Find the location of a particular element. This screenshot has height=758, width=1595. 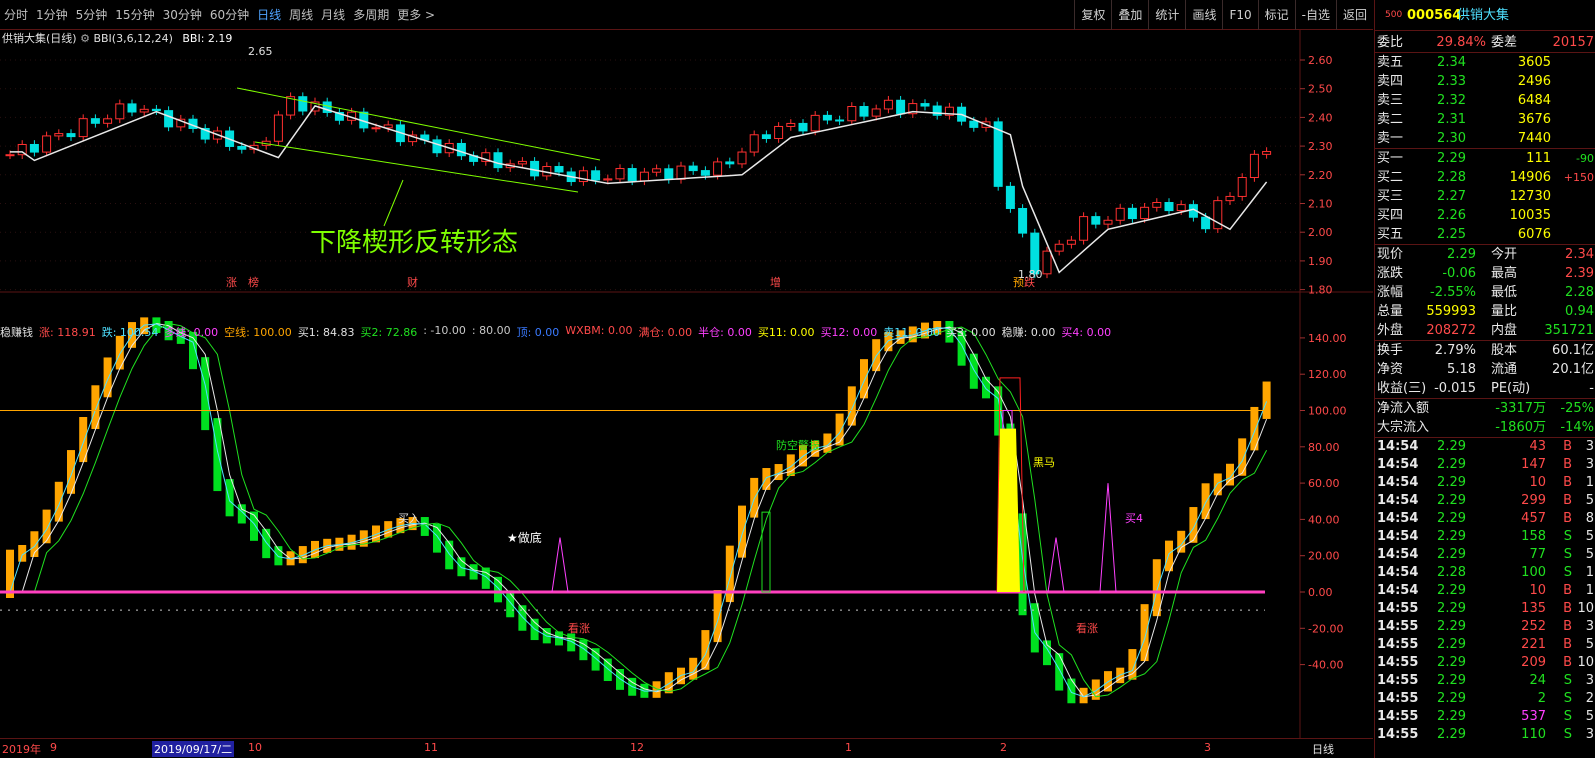

tool-button-5: 标记 is located at coordinates (1276, 15).